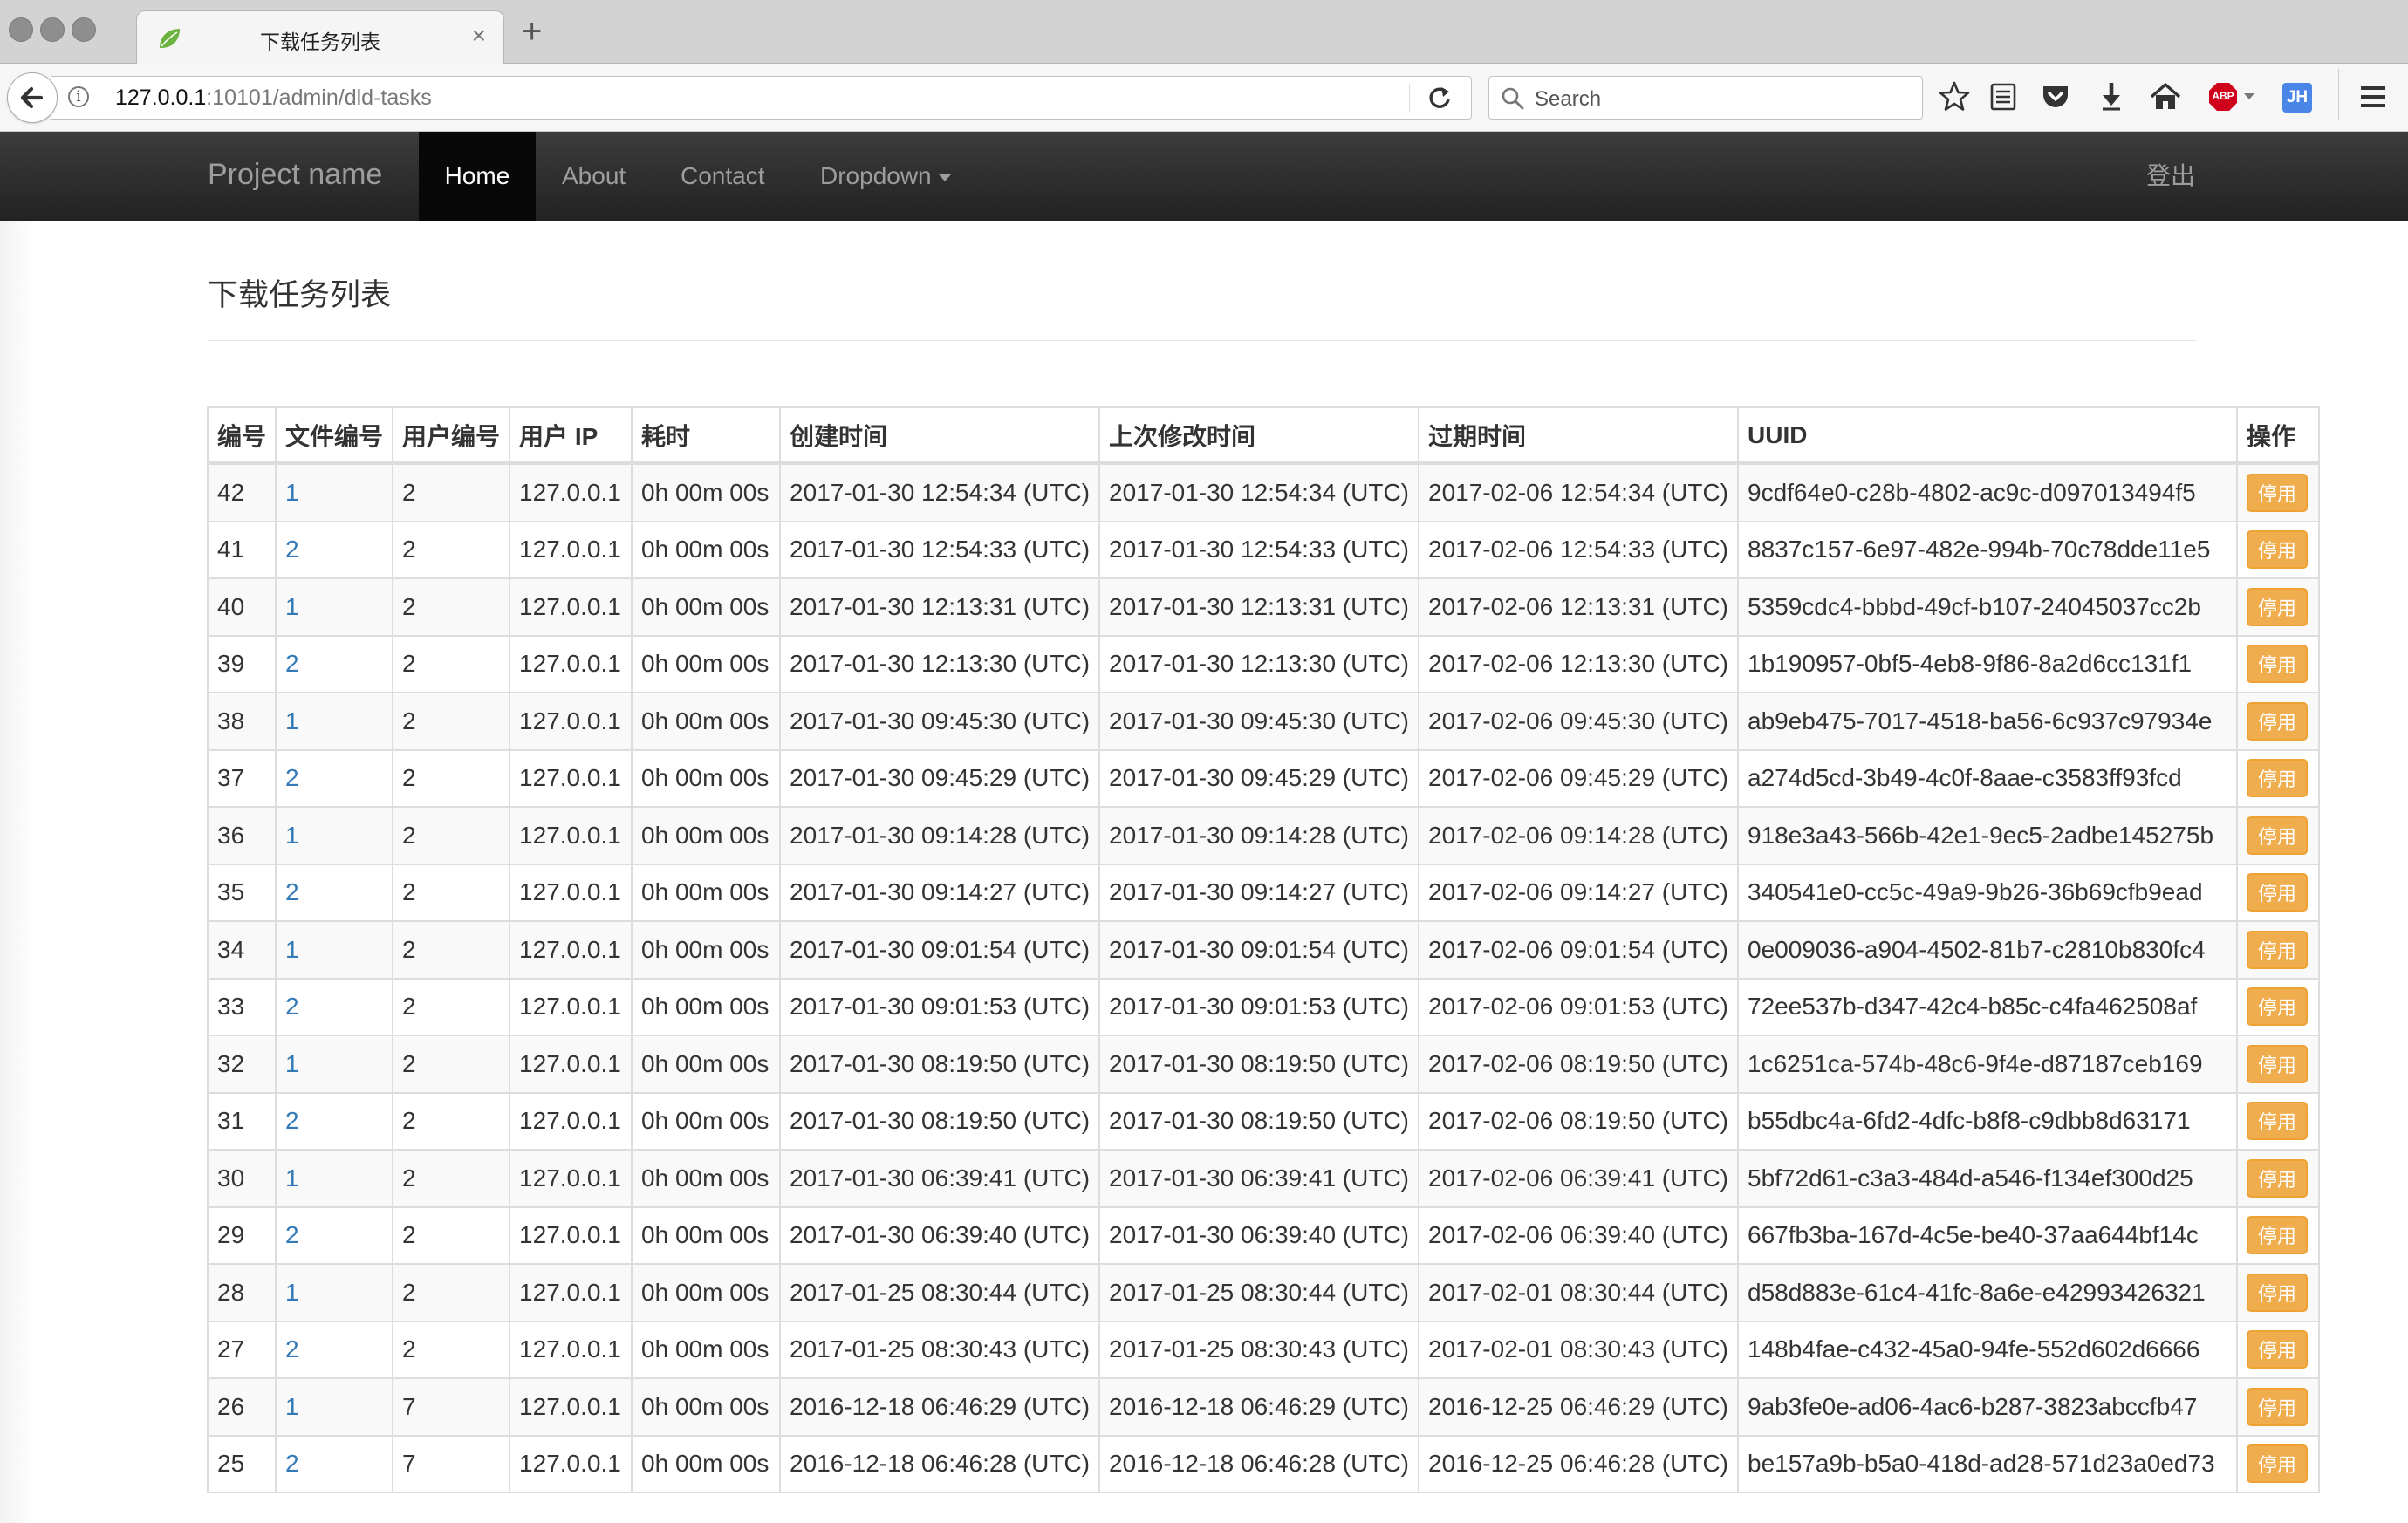 Image resolution: width=2408 pixels, height=1523 pixels. What do you see at coordinates (2373, 97) in the screenshot?
I see `hamburger-menu-icon` at bounding box center [2373, 97].